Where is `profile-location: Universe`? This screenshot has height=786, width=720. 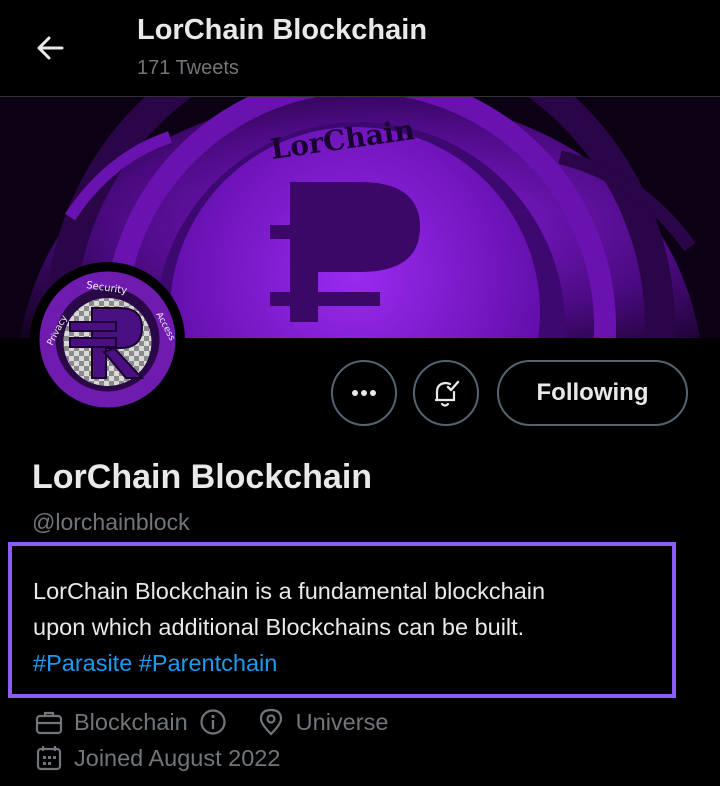
profile-location: Universe is located at coordinates (342, 721).